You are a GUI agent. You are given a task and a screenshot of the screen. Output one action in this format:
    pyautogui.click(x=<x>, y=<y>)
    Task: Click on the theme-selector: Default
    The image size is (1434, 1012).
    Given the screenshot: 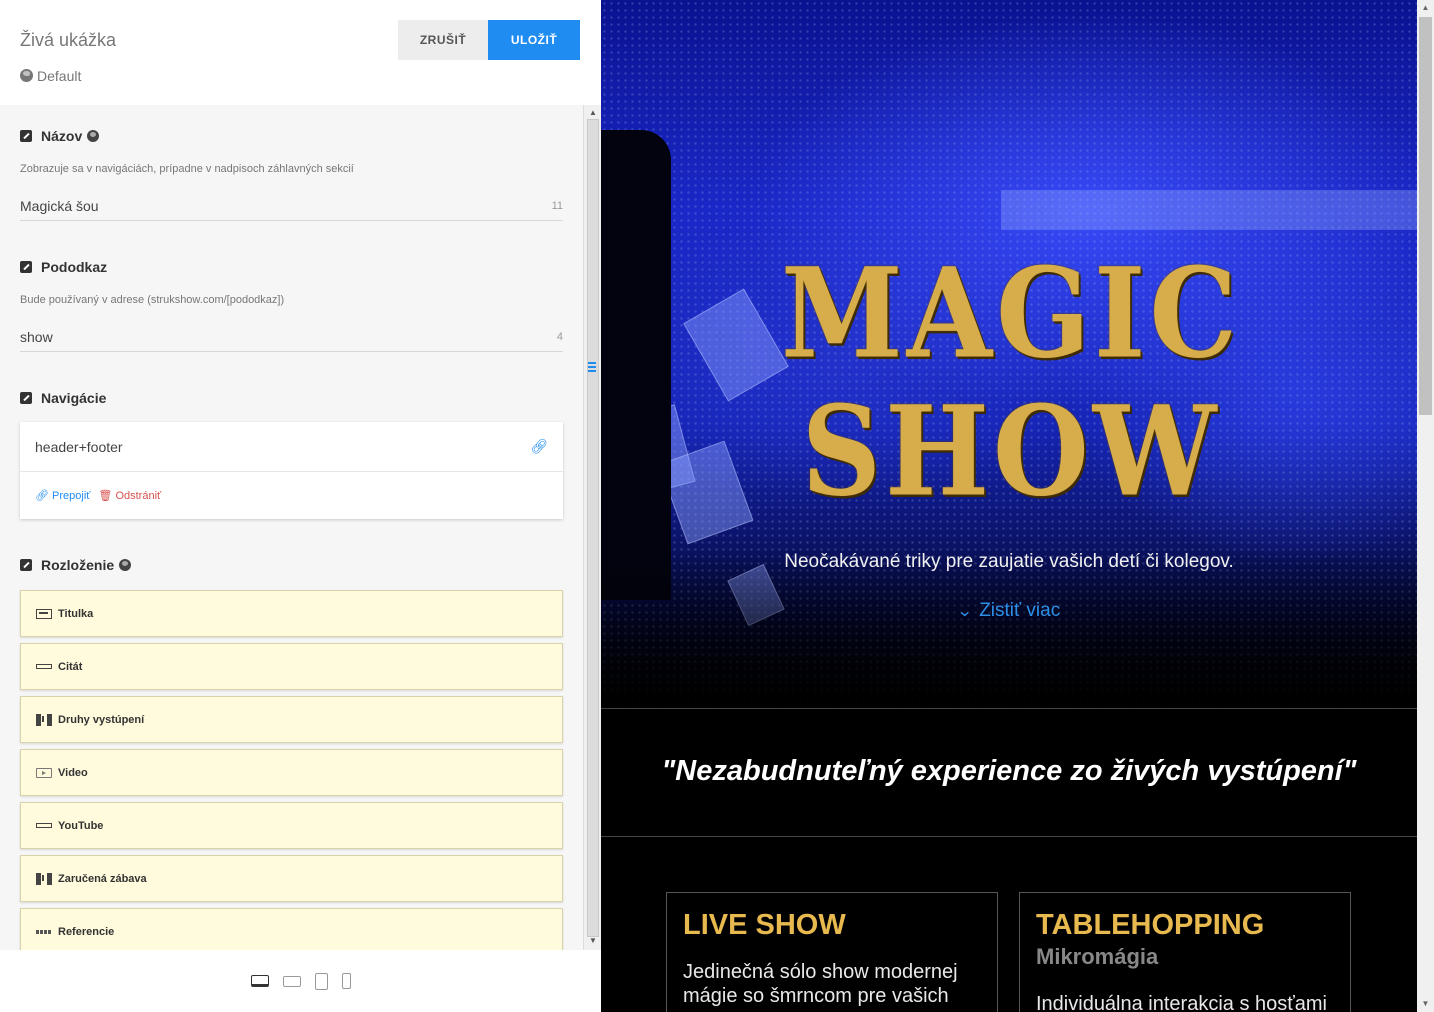 What is the action you would take?
    pyautogui.click(x=50, y=76)
    